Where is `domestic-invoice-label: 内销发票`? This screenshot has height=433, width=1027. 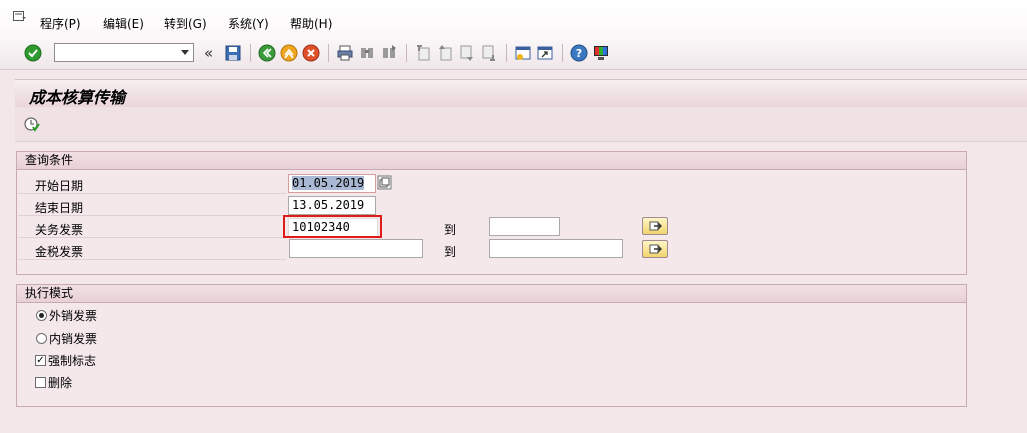
domestic-invoice-label: 内销发票 is located at coordinates (73, 339).